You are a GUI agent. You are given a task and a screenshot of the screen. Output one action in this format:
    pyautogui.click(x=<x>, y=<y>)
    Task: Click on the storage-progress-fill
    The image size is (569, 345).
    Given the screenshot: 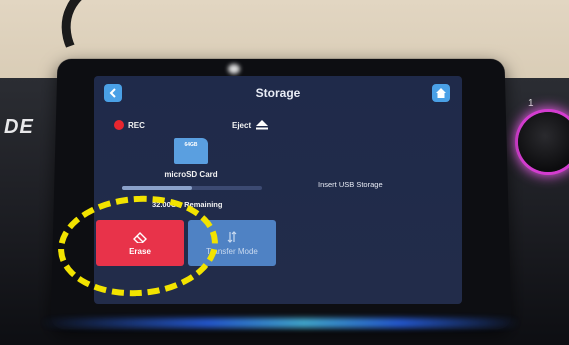 What is the action you would take?
    pyautogui.click(x=157, y=188)
    